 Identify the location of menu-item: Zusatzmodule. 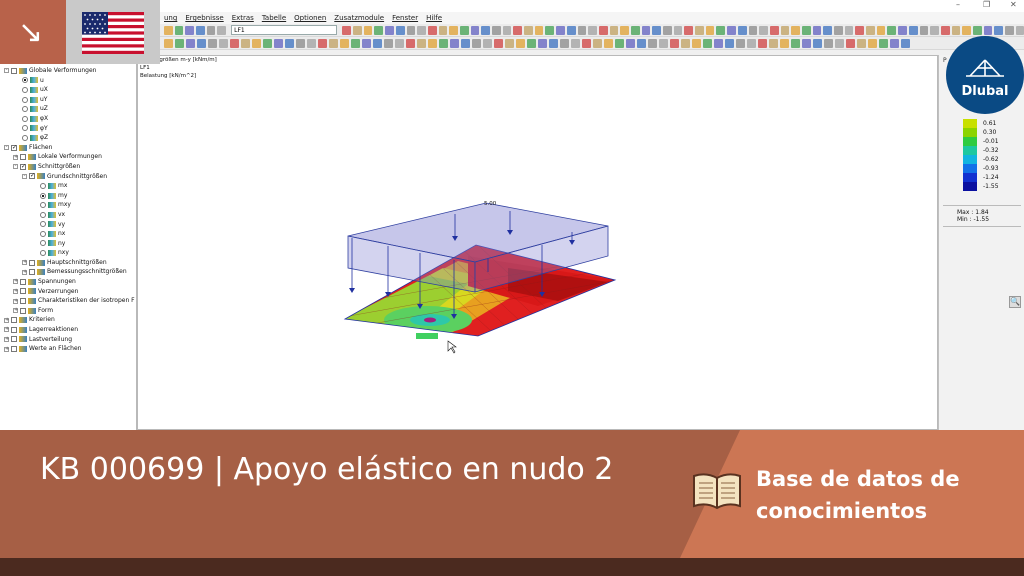
(359, 18).